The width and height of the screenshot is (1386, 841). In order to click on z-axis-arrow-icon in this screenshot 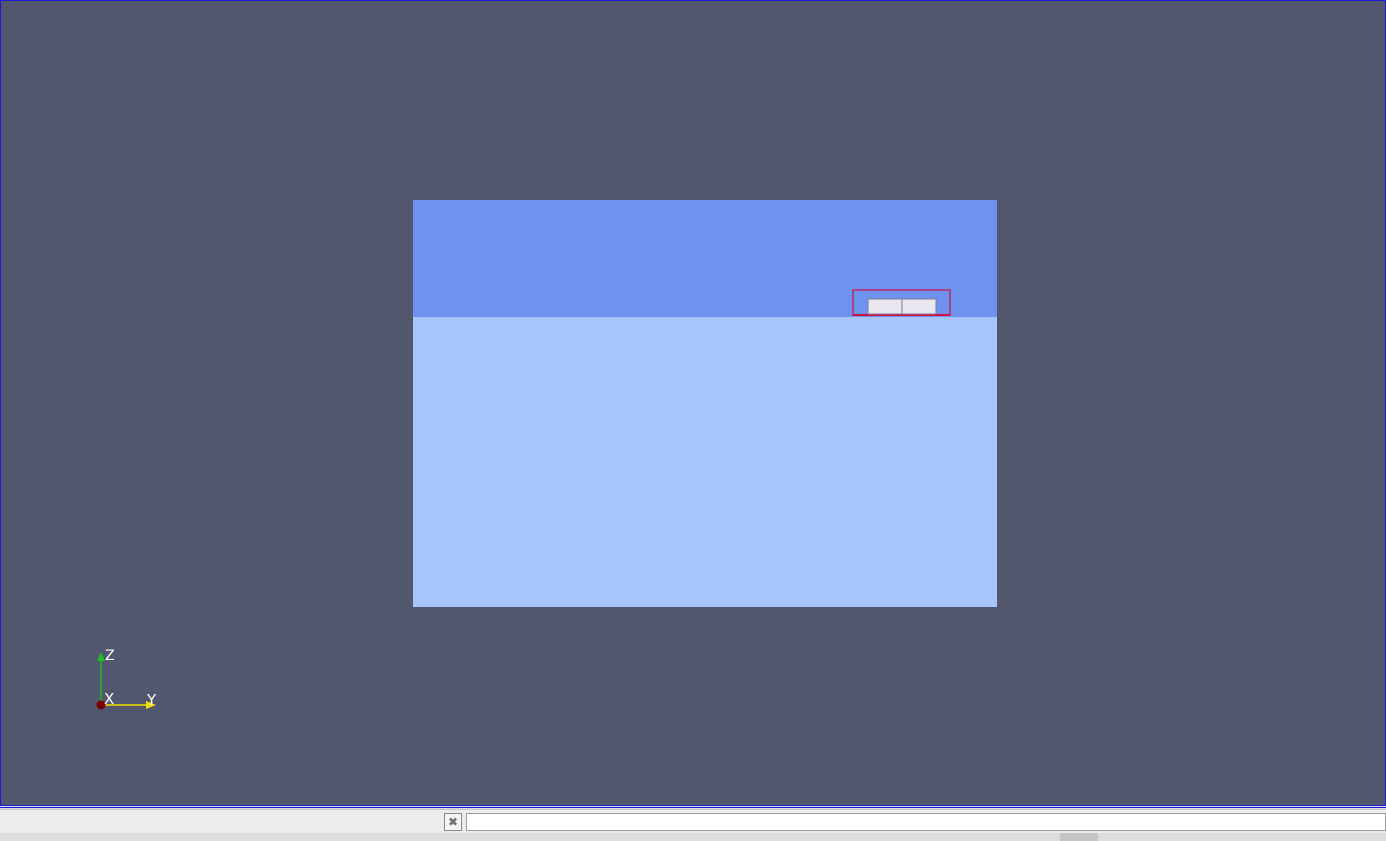, I will do `click(101, 656)`.